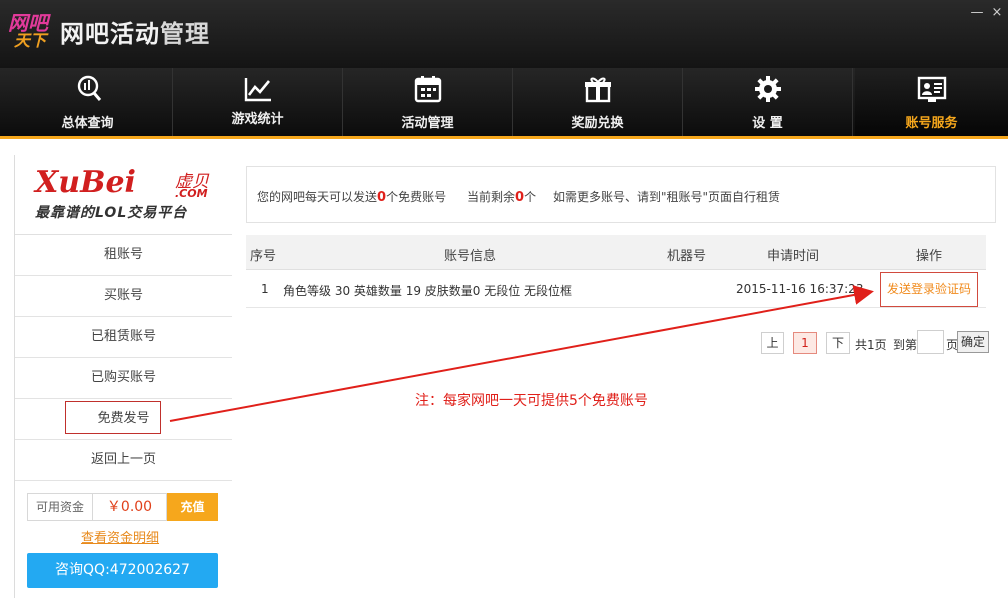 The width and height of the screenshot is (1008, 598). What do you see at coordinates (871, 345) in the screenshot?
I see `total-pages: 共1页` at bounding box center [871, 345].